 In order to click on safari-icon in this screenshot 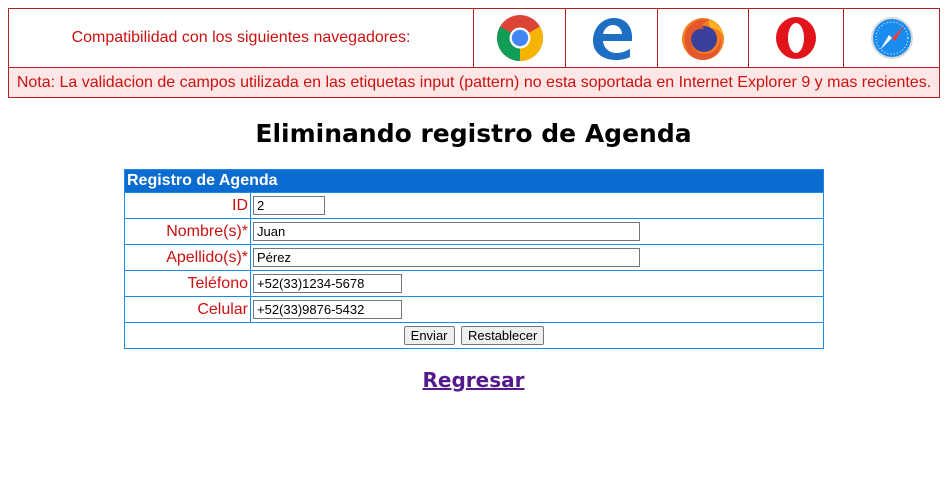, I will do `click(891, 38)`.